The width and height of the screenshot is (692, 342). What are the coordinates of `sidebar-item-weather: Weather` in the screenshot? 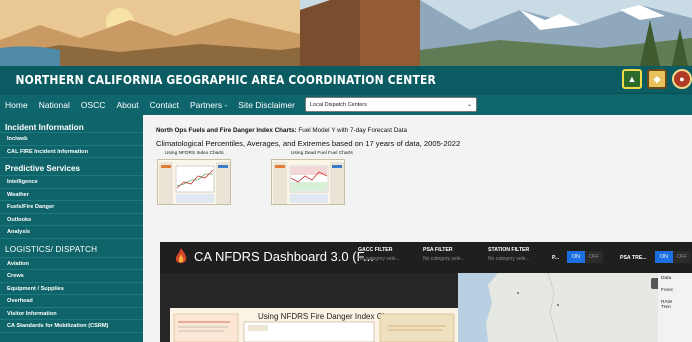 It's located at (71, 195).